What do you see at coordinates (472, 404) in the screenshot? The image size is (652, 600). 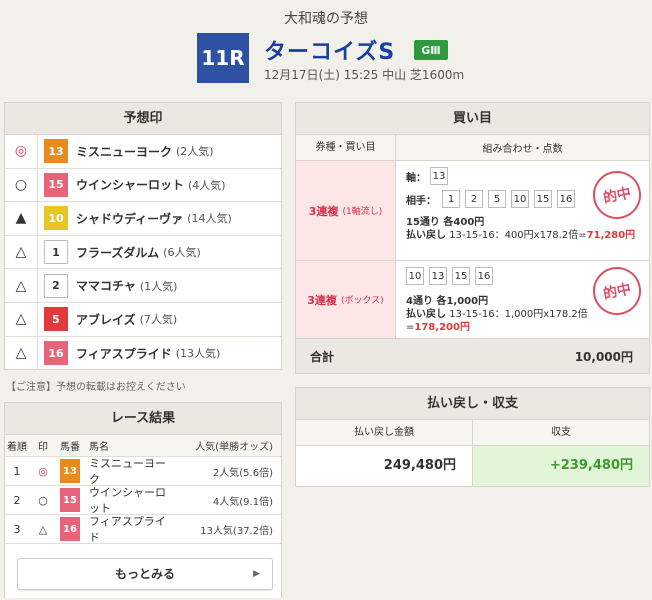 I see `payout-summary-title: 払い戻し・収支` at bounding box center [472, 404].